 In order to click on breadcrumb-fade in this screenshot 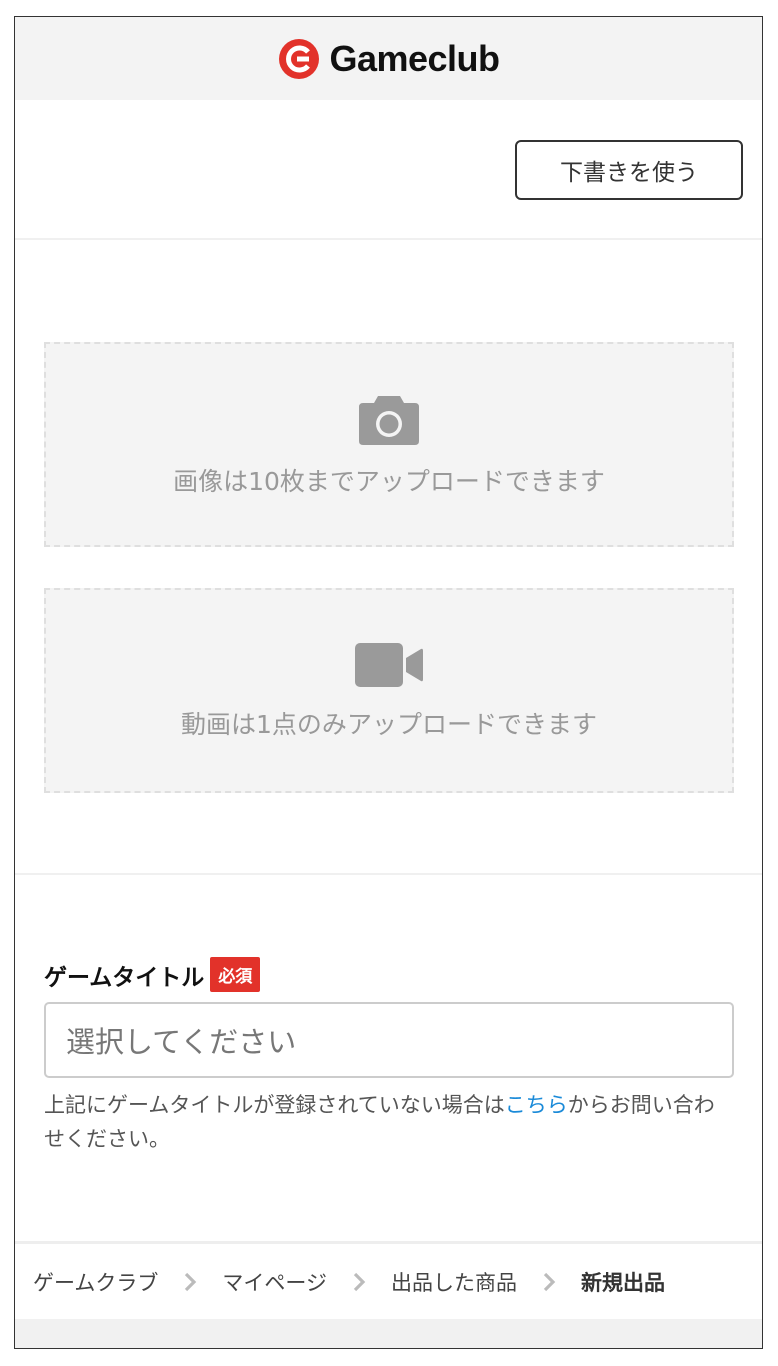, I will do `click(742, 1281)`.